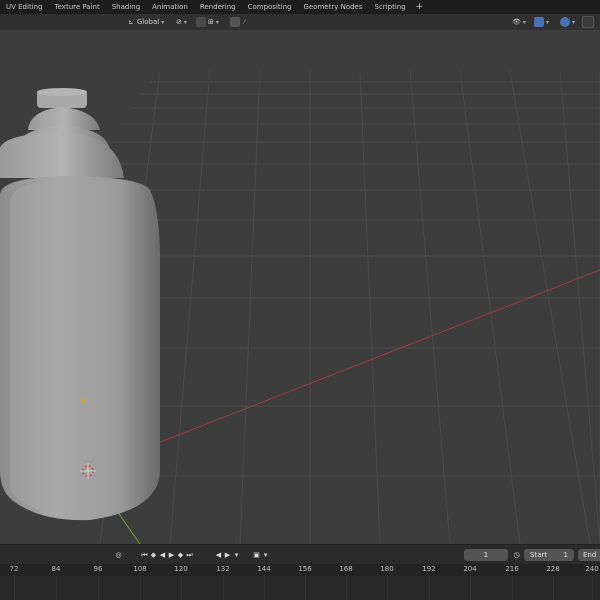  What do you see at coordinates (218, 555) in the screenshot?
I see `prev-key-icon: ◀` at bounding box center [218, 555].